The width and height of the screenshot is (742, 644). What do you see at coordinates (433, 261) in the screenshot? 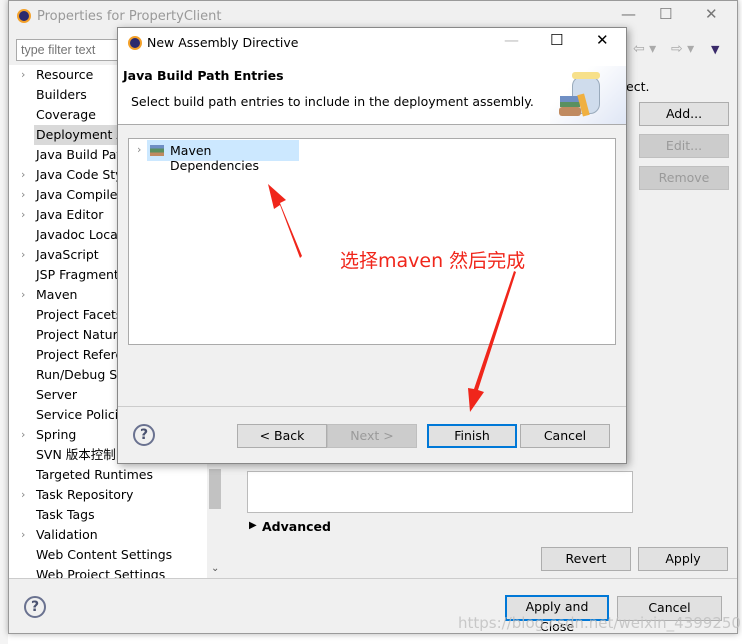
I see `annotation-text: 选择maven 然后完成` at bounding box center [433, 261].